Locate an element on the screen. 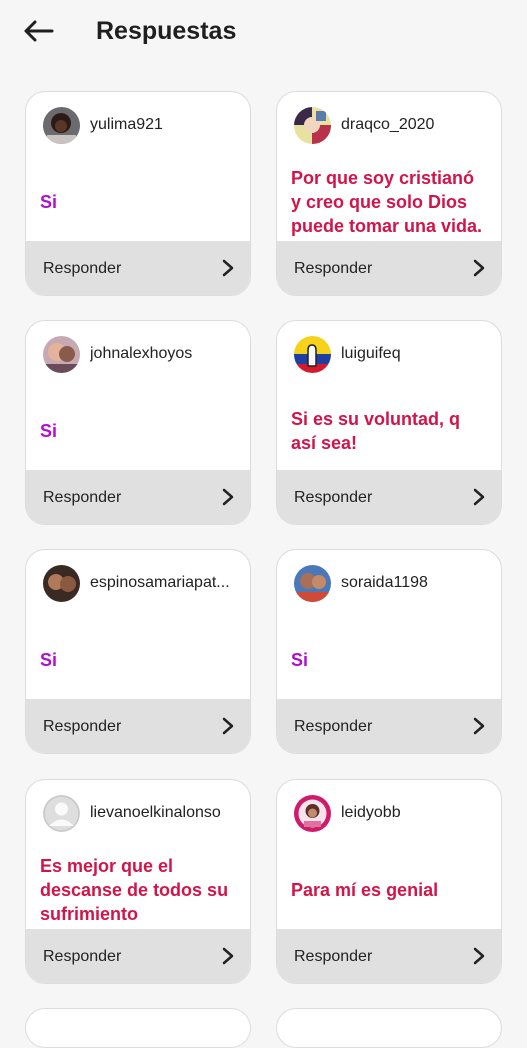  card-header: draqco_2020 is located at coordinates (389, 127).